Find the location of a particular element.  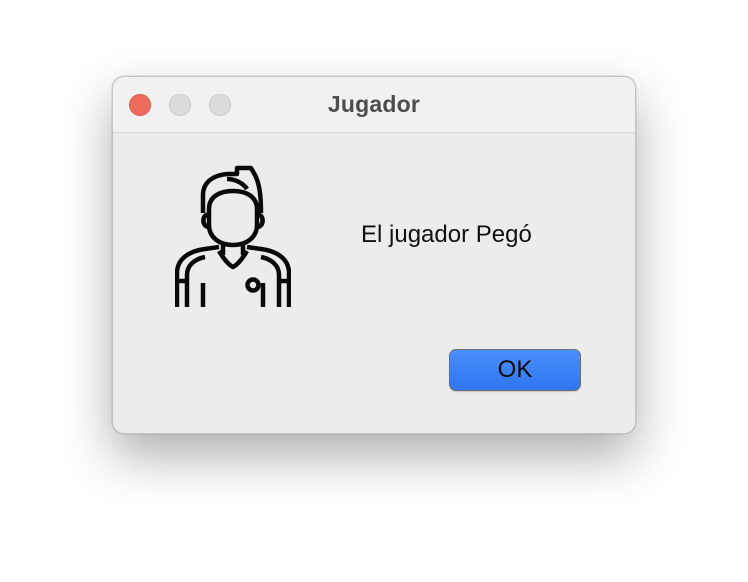

ok-button: OK is located at coordinates (515, 370).